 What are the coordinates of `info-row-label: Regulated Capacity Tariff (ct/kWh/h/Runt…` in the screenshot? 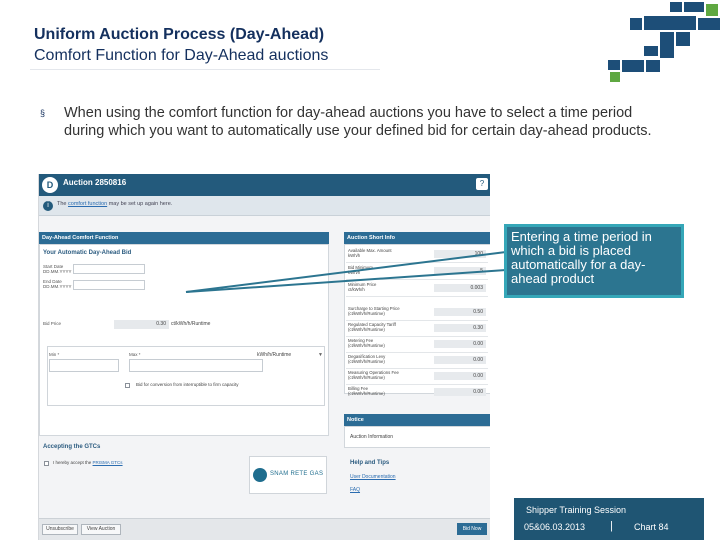 It's located at (372, 327).